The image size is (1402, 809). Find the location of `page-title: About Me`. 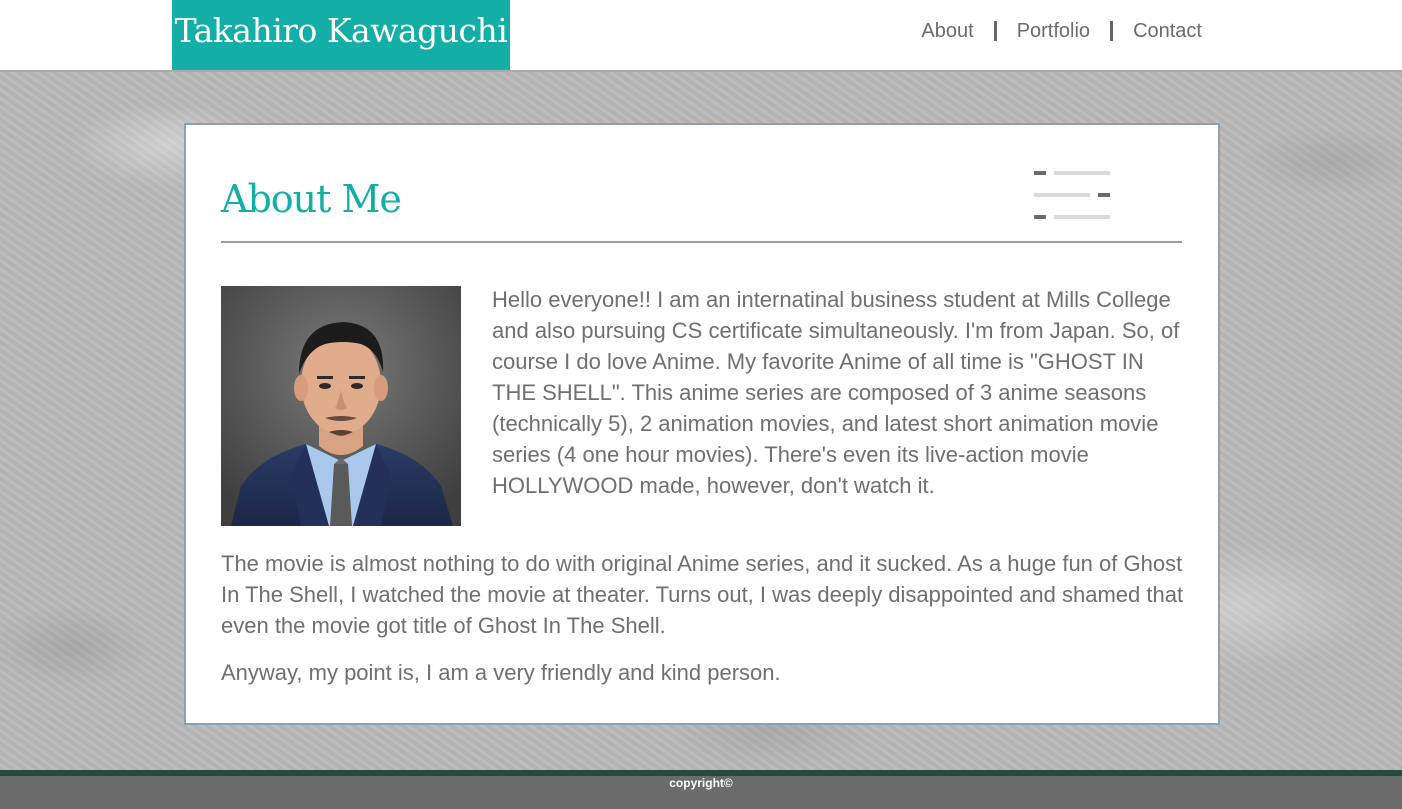

page-title: About Me is located at coordinates (311, 199).